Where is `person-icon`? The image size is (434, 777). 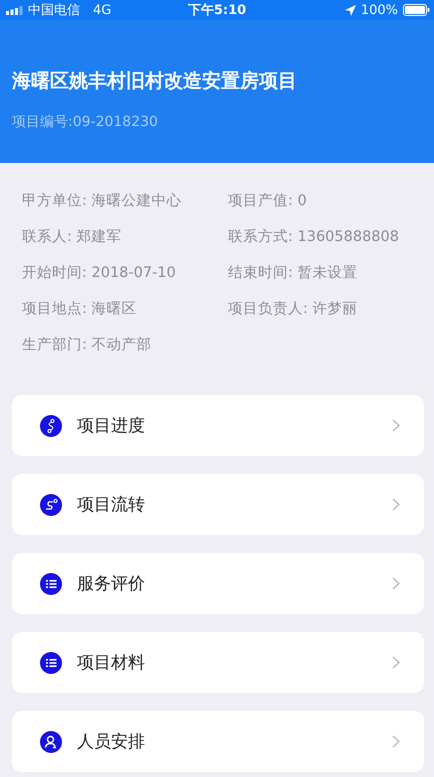
person-icon is located at coordinates (51, 741).